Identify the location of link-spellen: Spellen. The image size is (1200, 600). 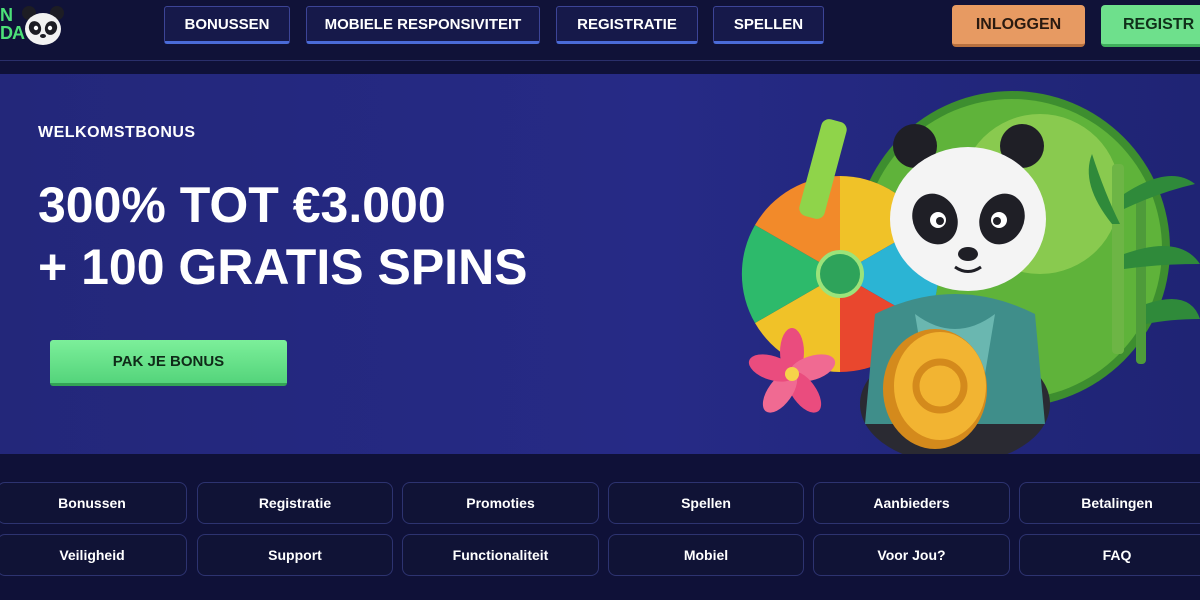
(706, 503).